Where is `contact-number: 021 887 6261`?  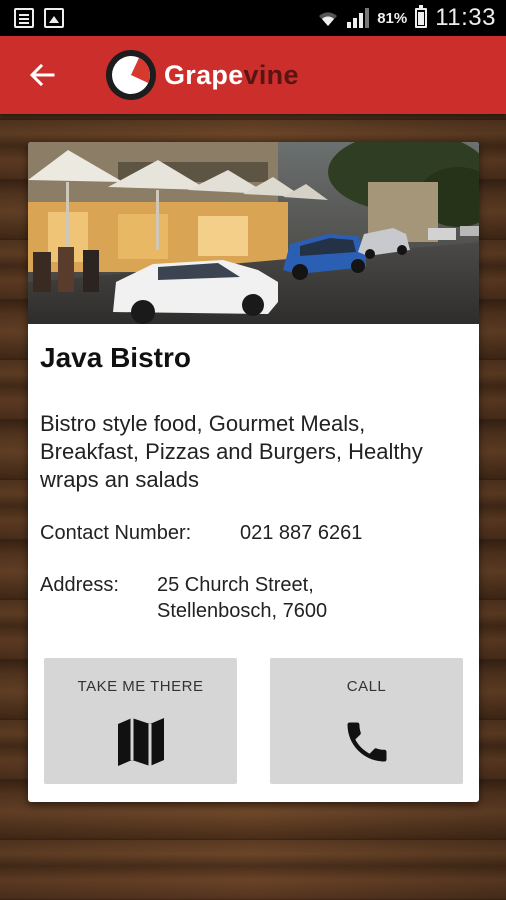 contact-number: 021 887 6261 is located at coordinates (301, 533).